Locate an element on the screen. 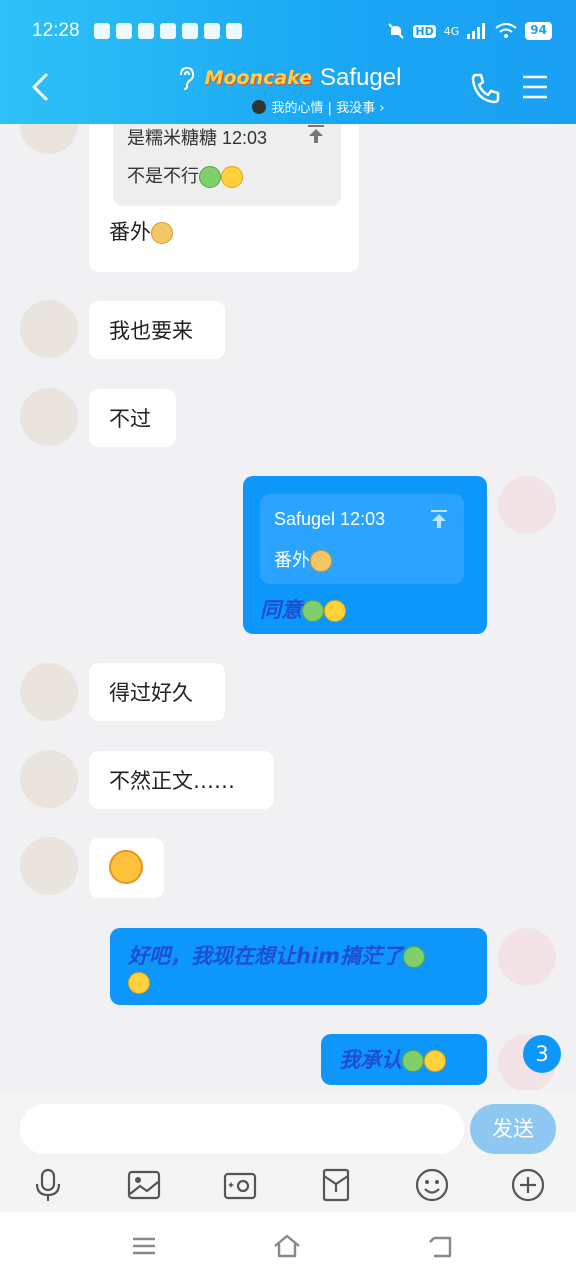 The width and height of the screenshot is (576, 1280). notification-icons is located at coordinates (167, 31).